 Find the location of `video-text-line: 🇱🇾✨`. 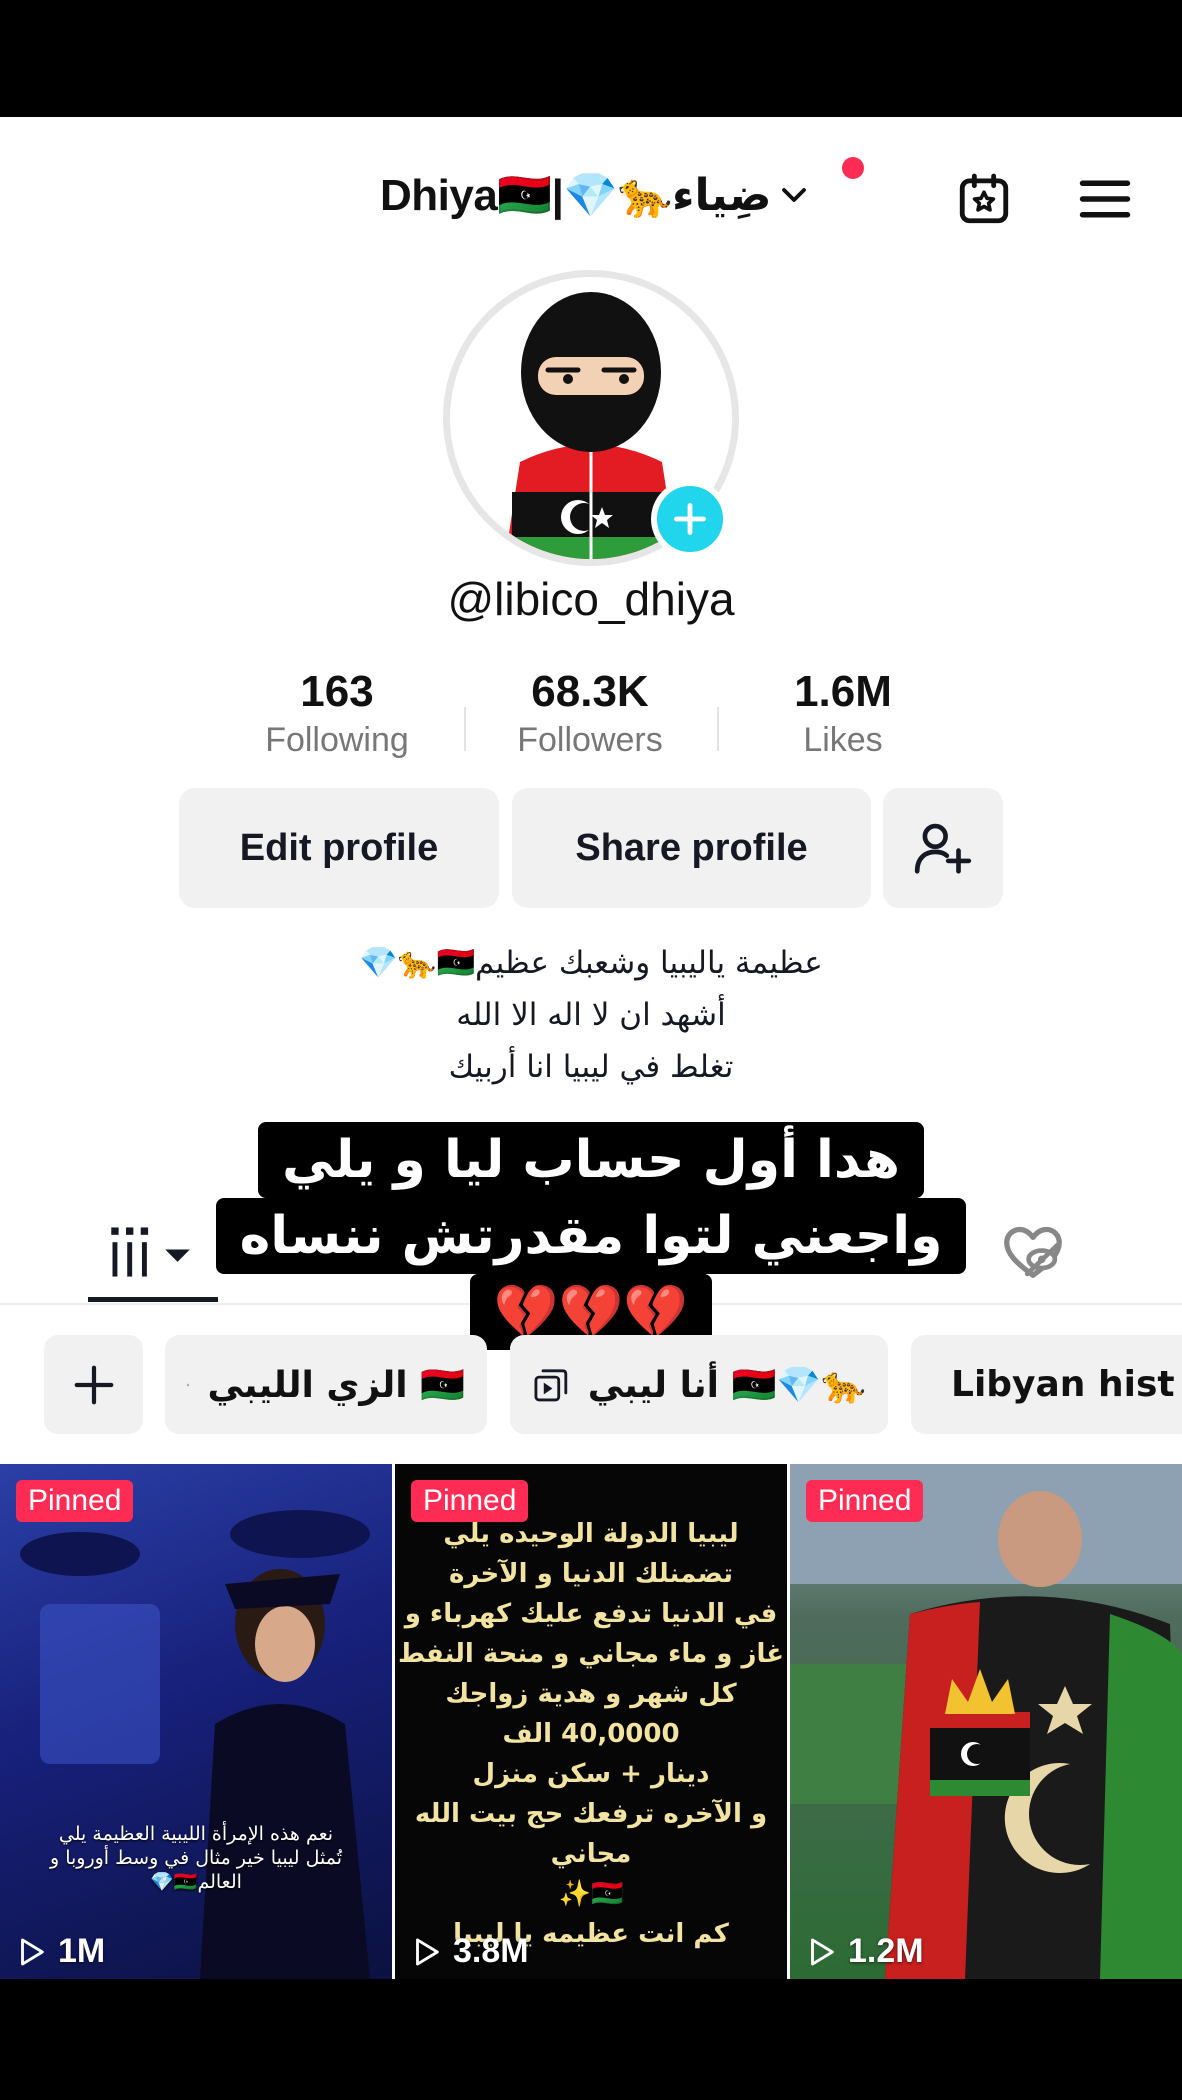

video-text-line: 🇱🇾✨ is located at coordinates (591, 1894).